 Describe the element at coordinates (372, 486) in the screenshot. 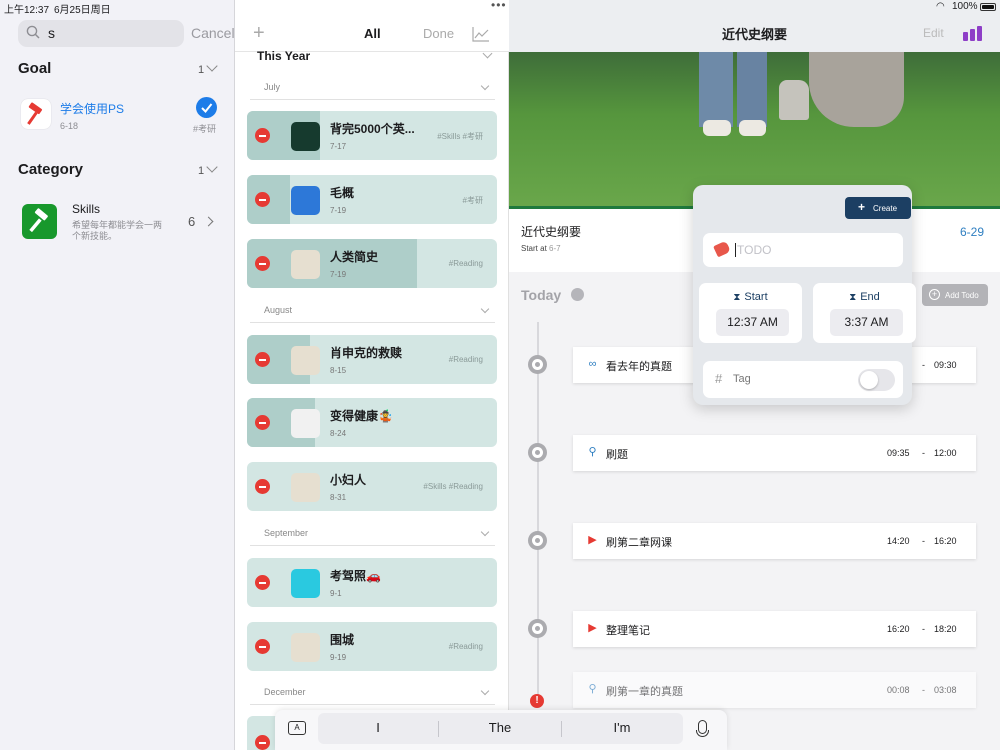

I see `goal-card: 小妇人 8-31 #Skills #Reading` at that location.